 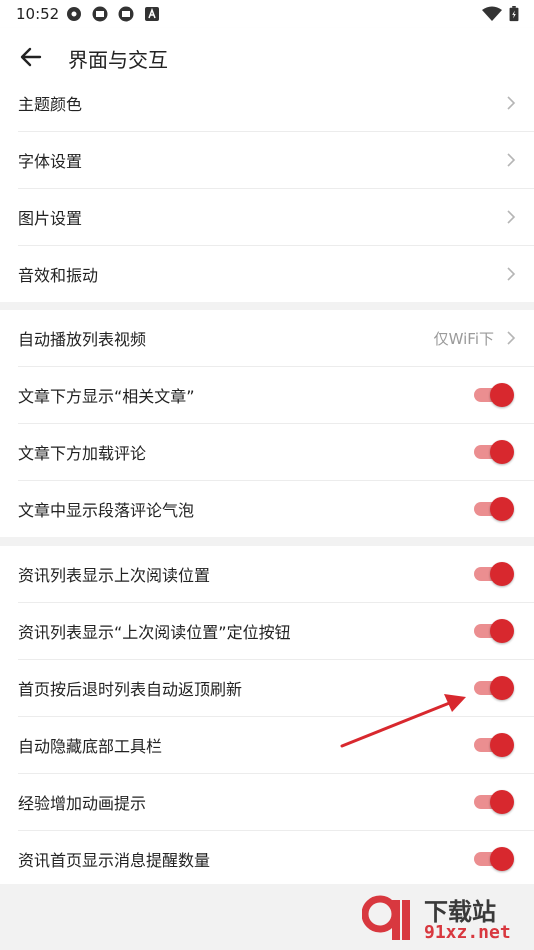 I want to click on setting-row-image: 图片设置, so click(x=276, y=217).